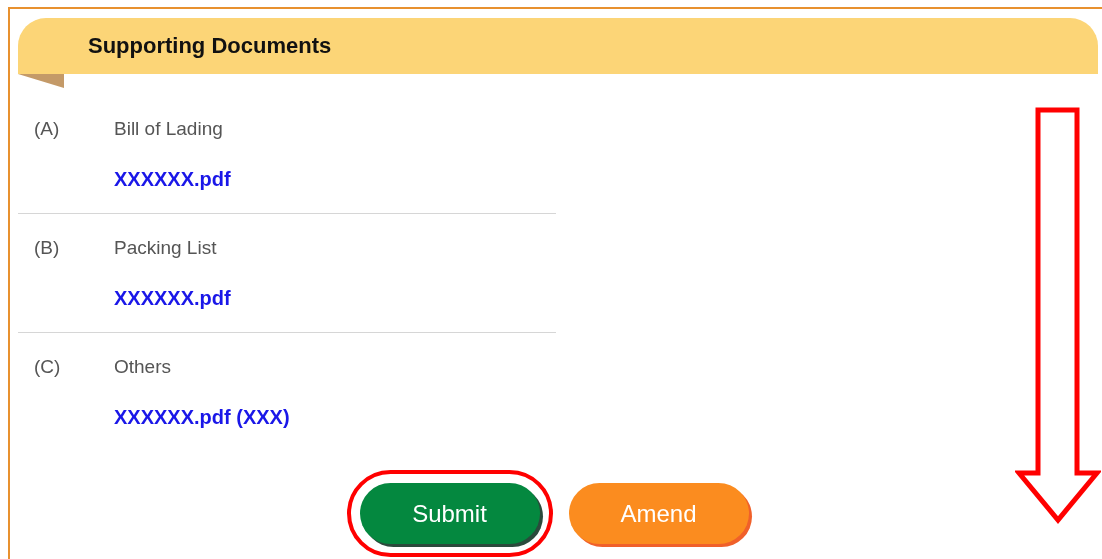 The image size is (1102, 559). I want to click on item-index: (B), so click(47, 248).